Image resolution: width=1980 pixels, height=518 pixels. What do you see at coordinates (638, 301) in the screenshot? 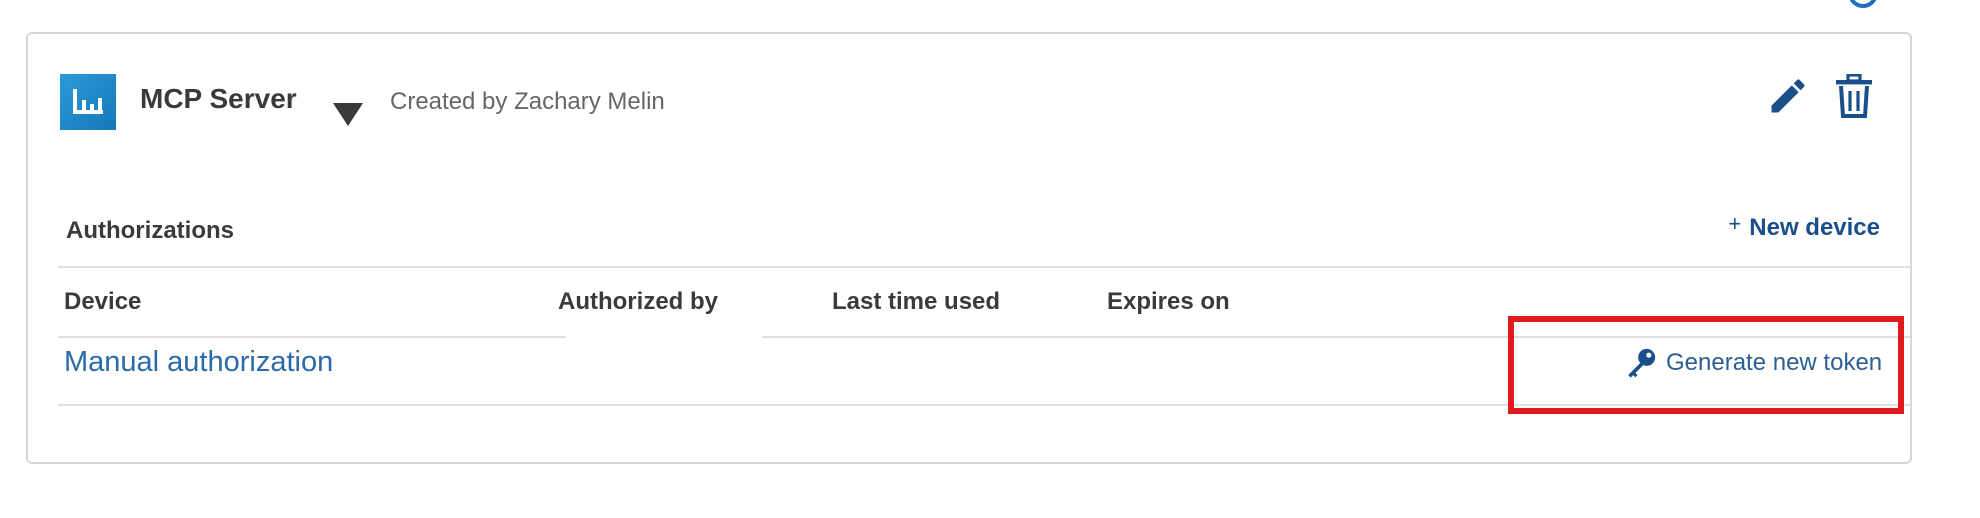
I see `column-header-authorized-by: Authorized by` at bounding box center [638, 301].